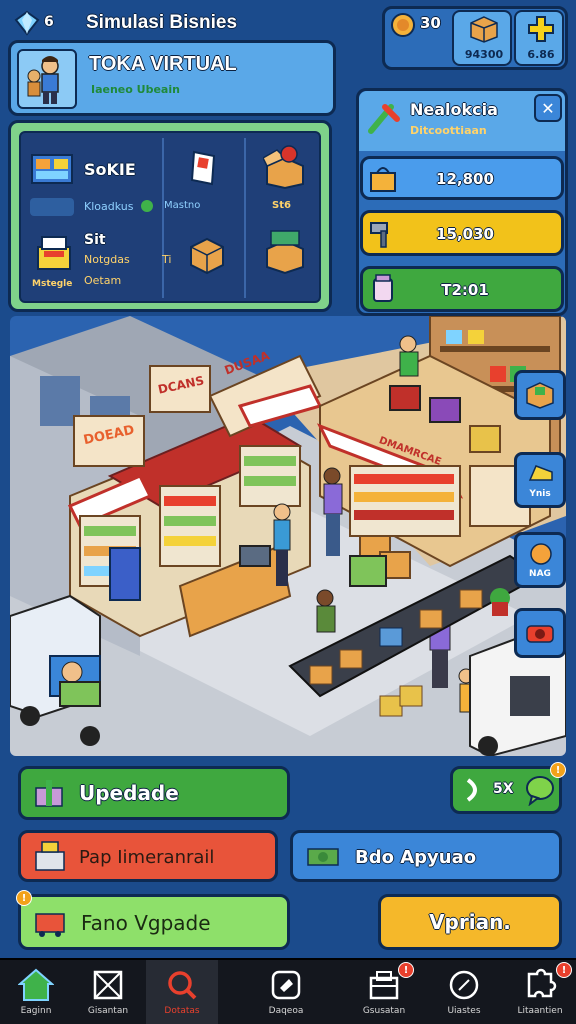 The height and width of the screenshot is (1024, 576). Describe the element at coordinates (207, 254) in the screenshot. I see `box-stack-icon` at that location.